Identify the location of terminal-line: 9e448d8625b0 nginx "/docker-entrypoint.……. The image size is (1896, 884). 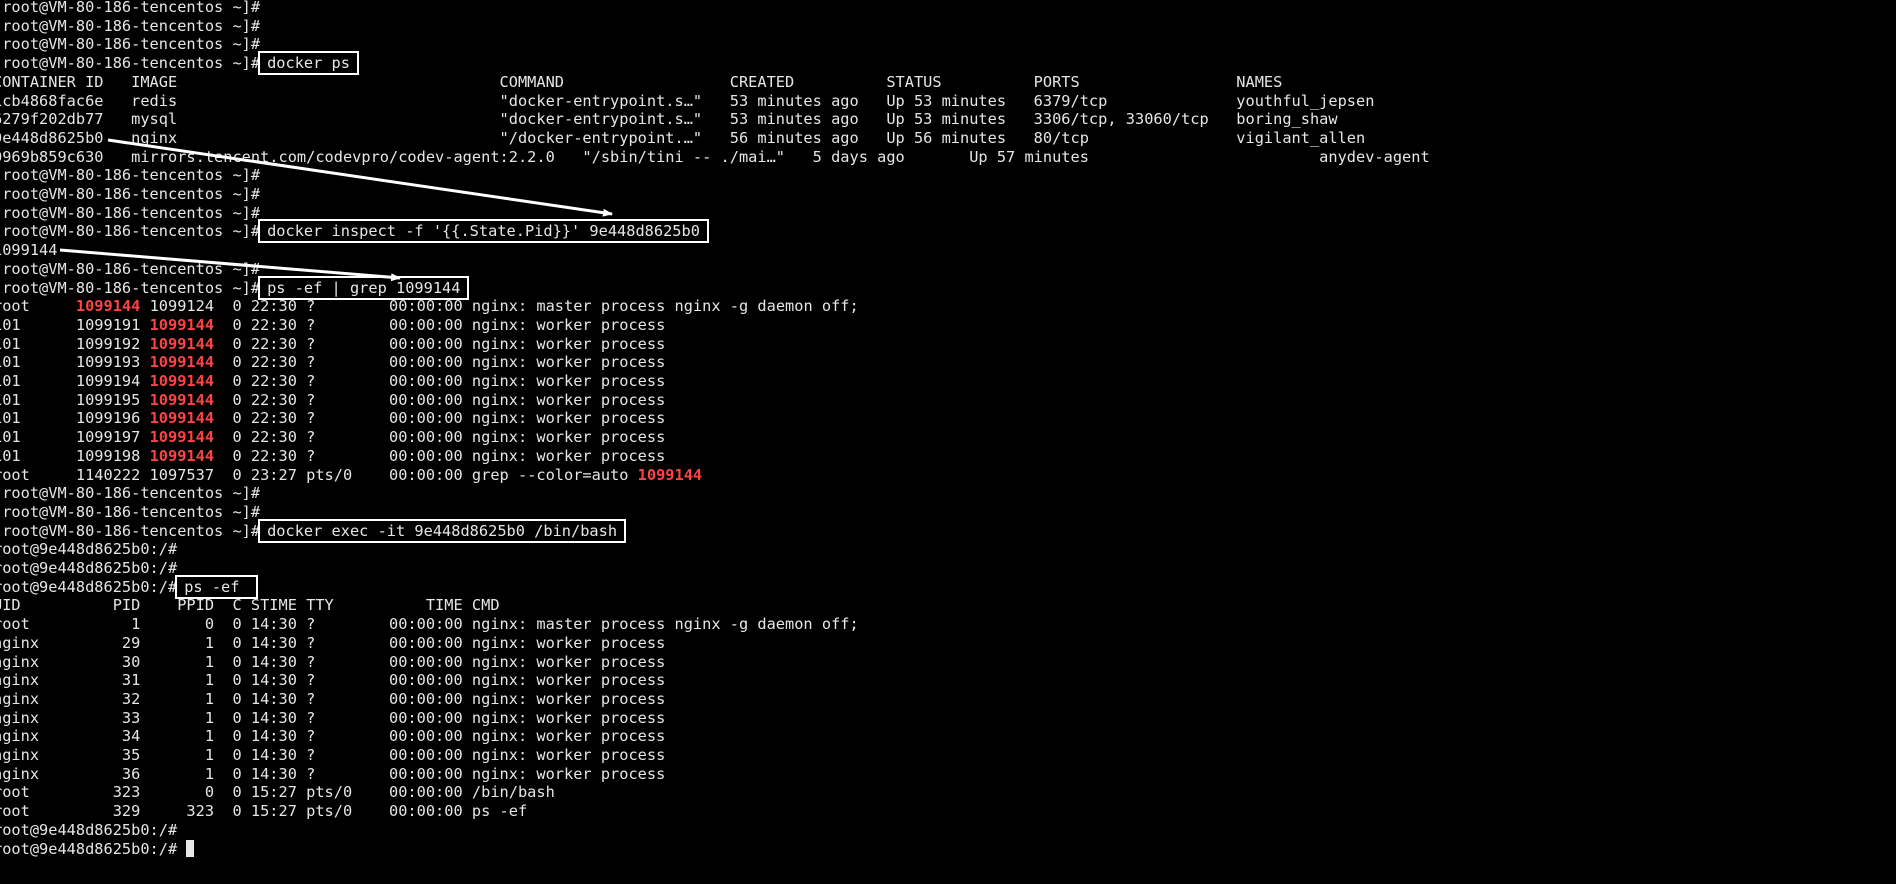
(682, 138).